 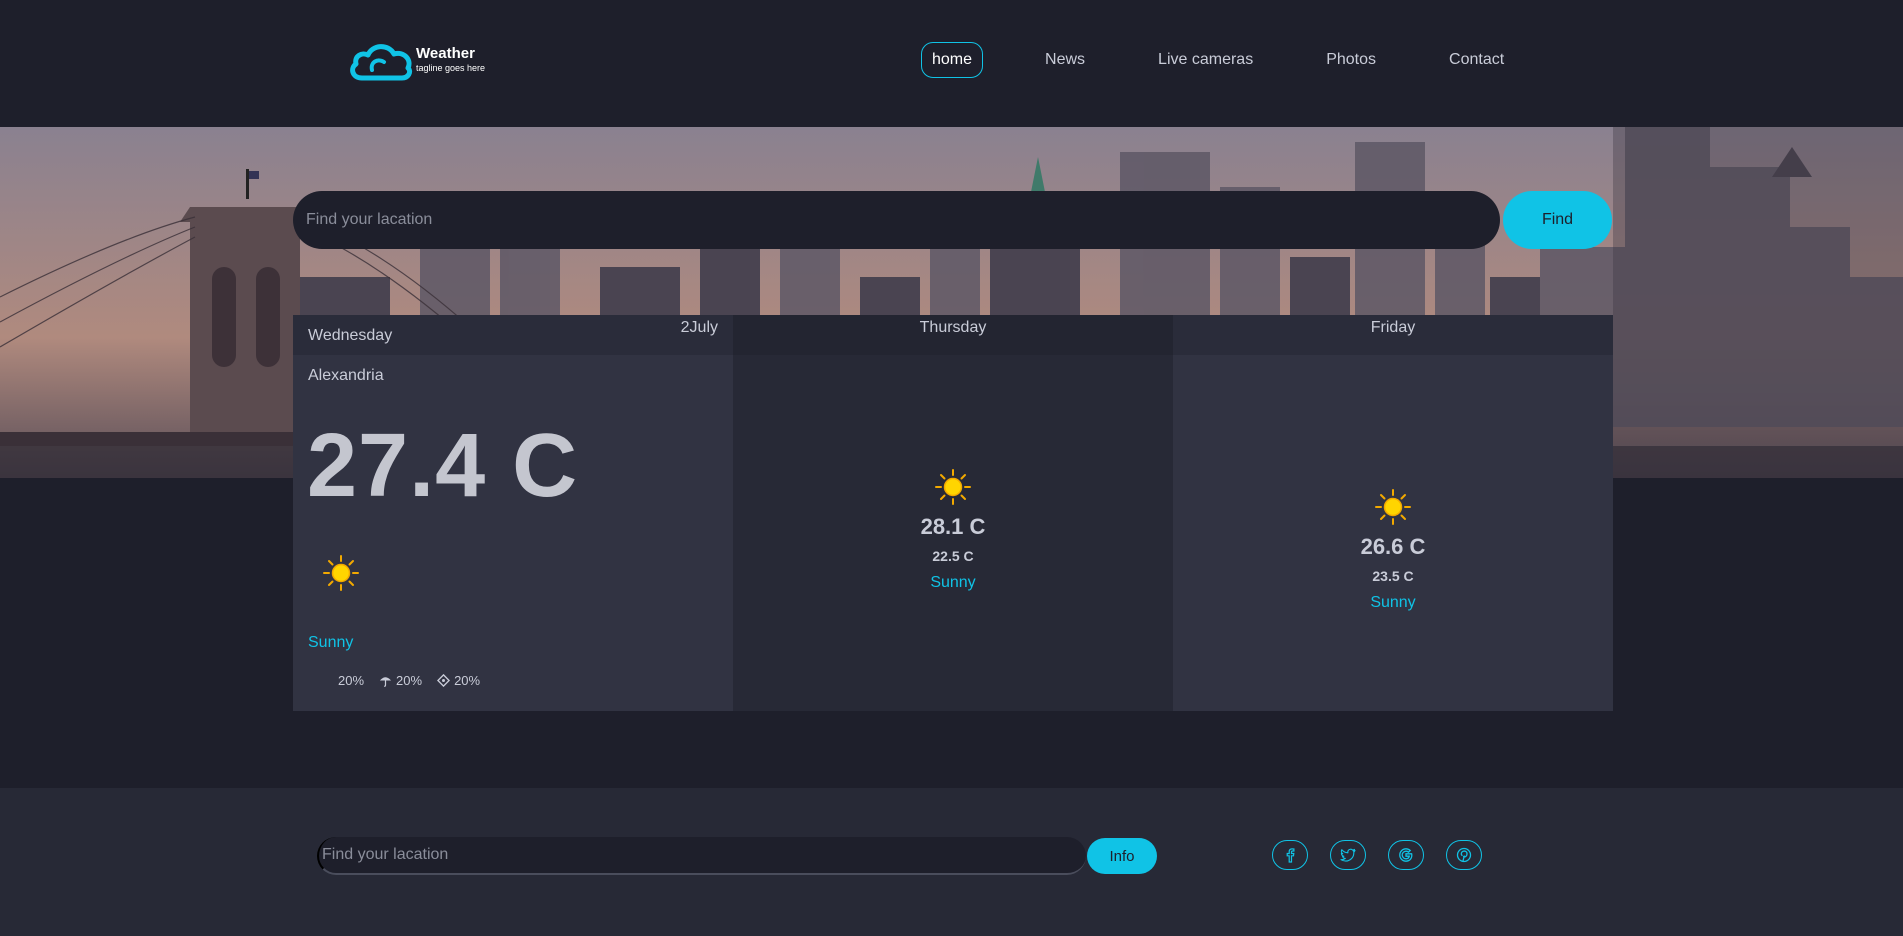 What do you see at coordinates (1205, 60) in the screenshot?
I see `nav-item-live-cameras: Live cameras` at bounding box center [1205, 60].